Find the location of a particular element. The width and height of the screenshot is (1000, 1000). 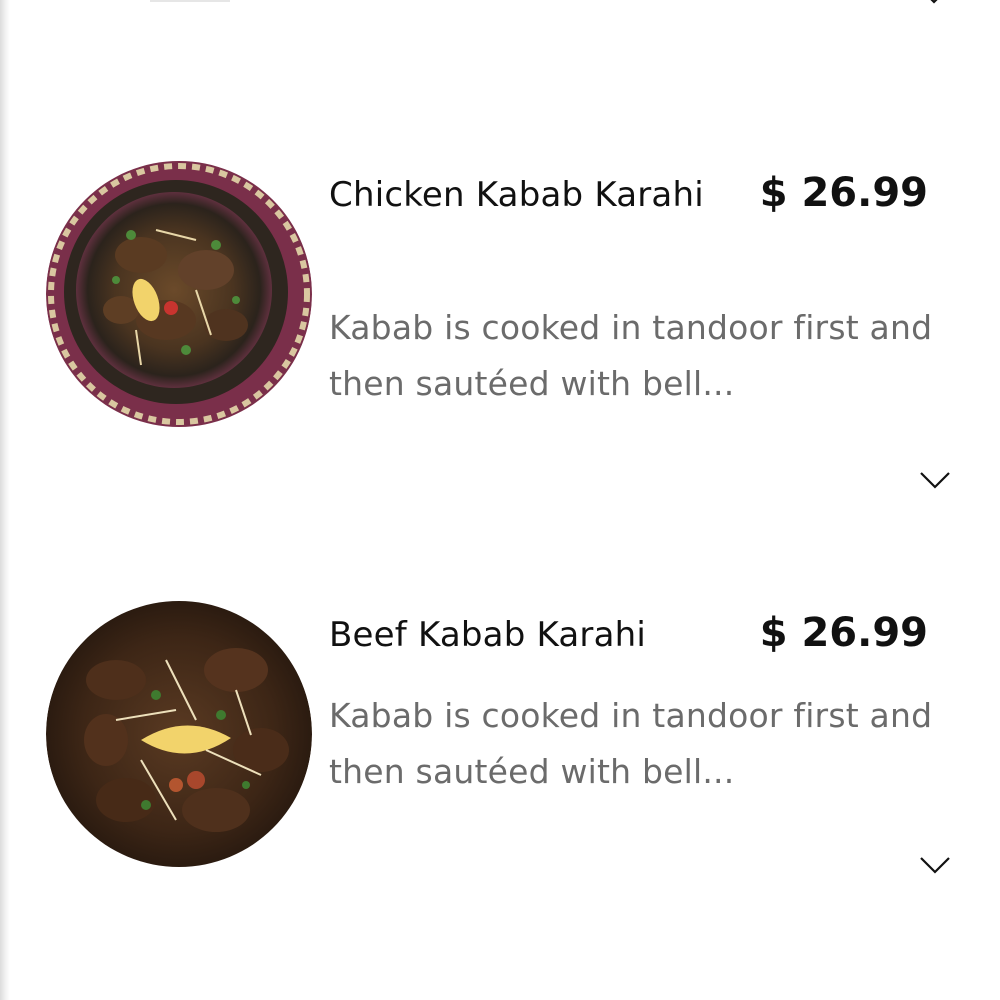

dish-photo-beef-kabab-karahi is located at coordinates (179, 734).